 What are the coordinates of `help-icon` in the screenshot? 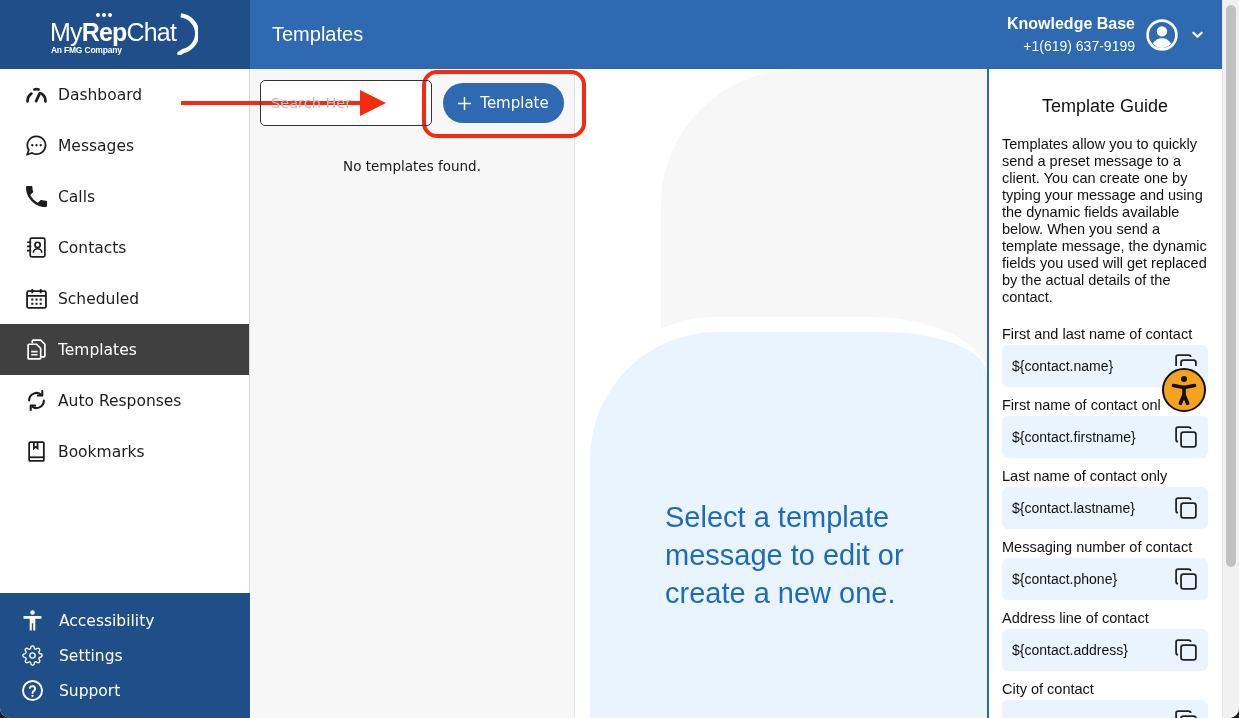 It's located at (32, 690).